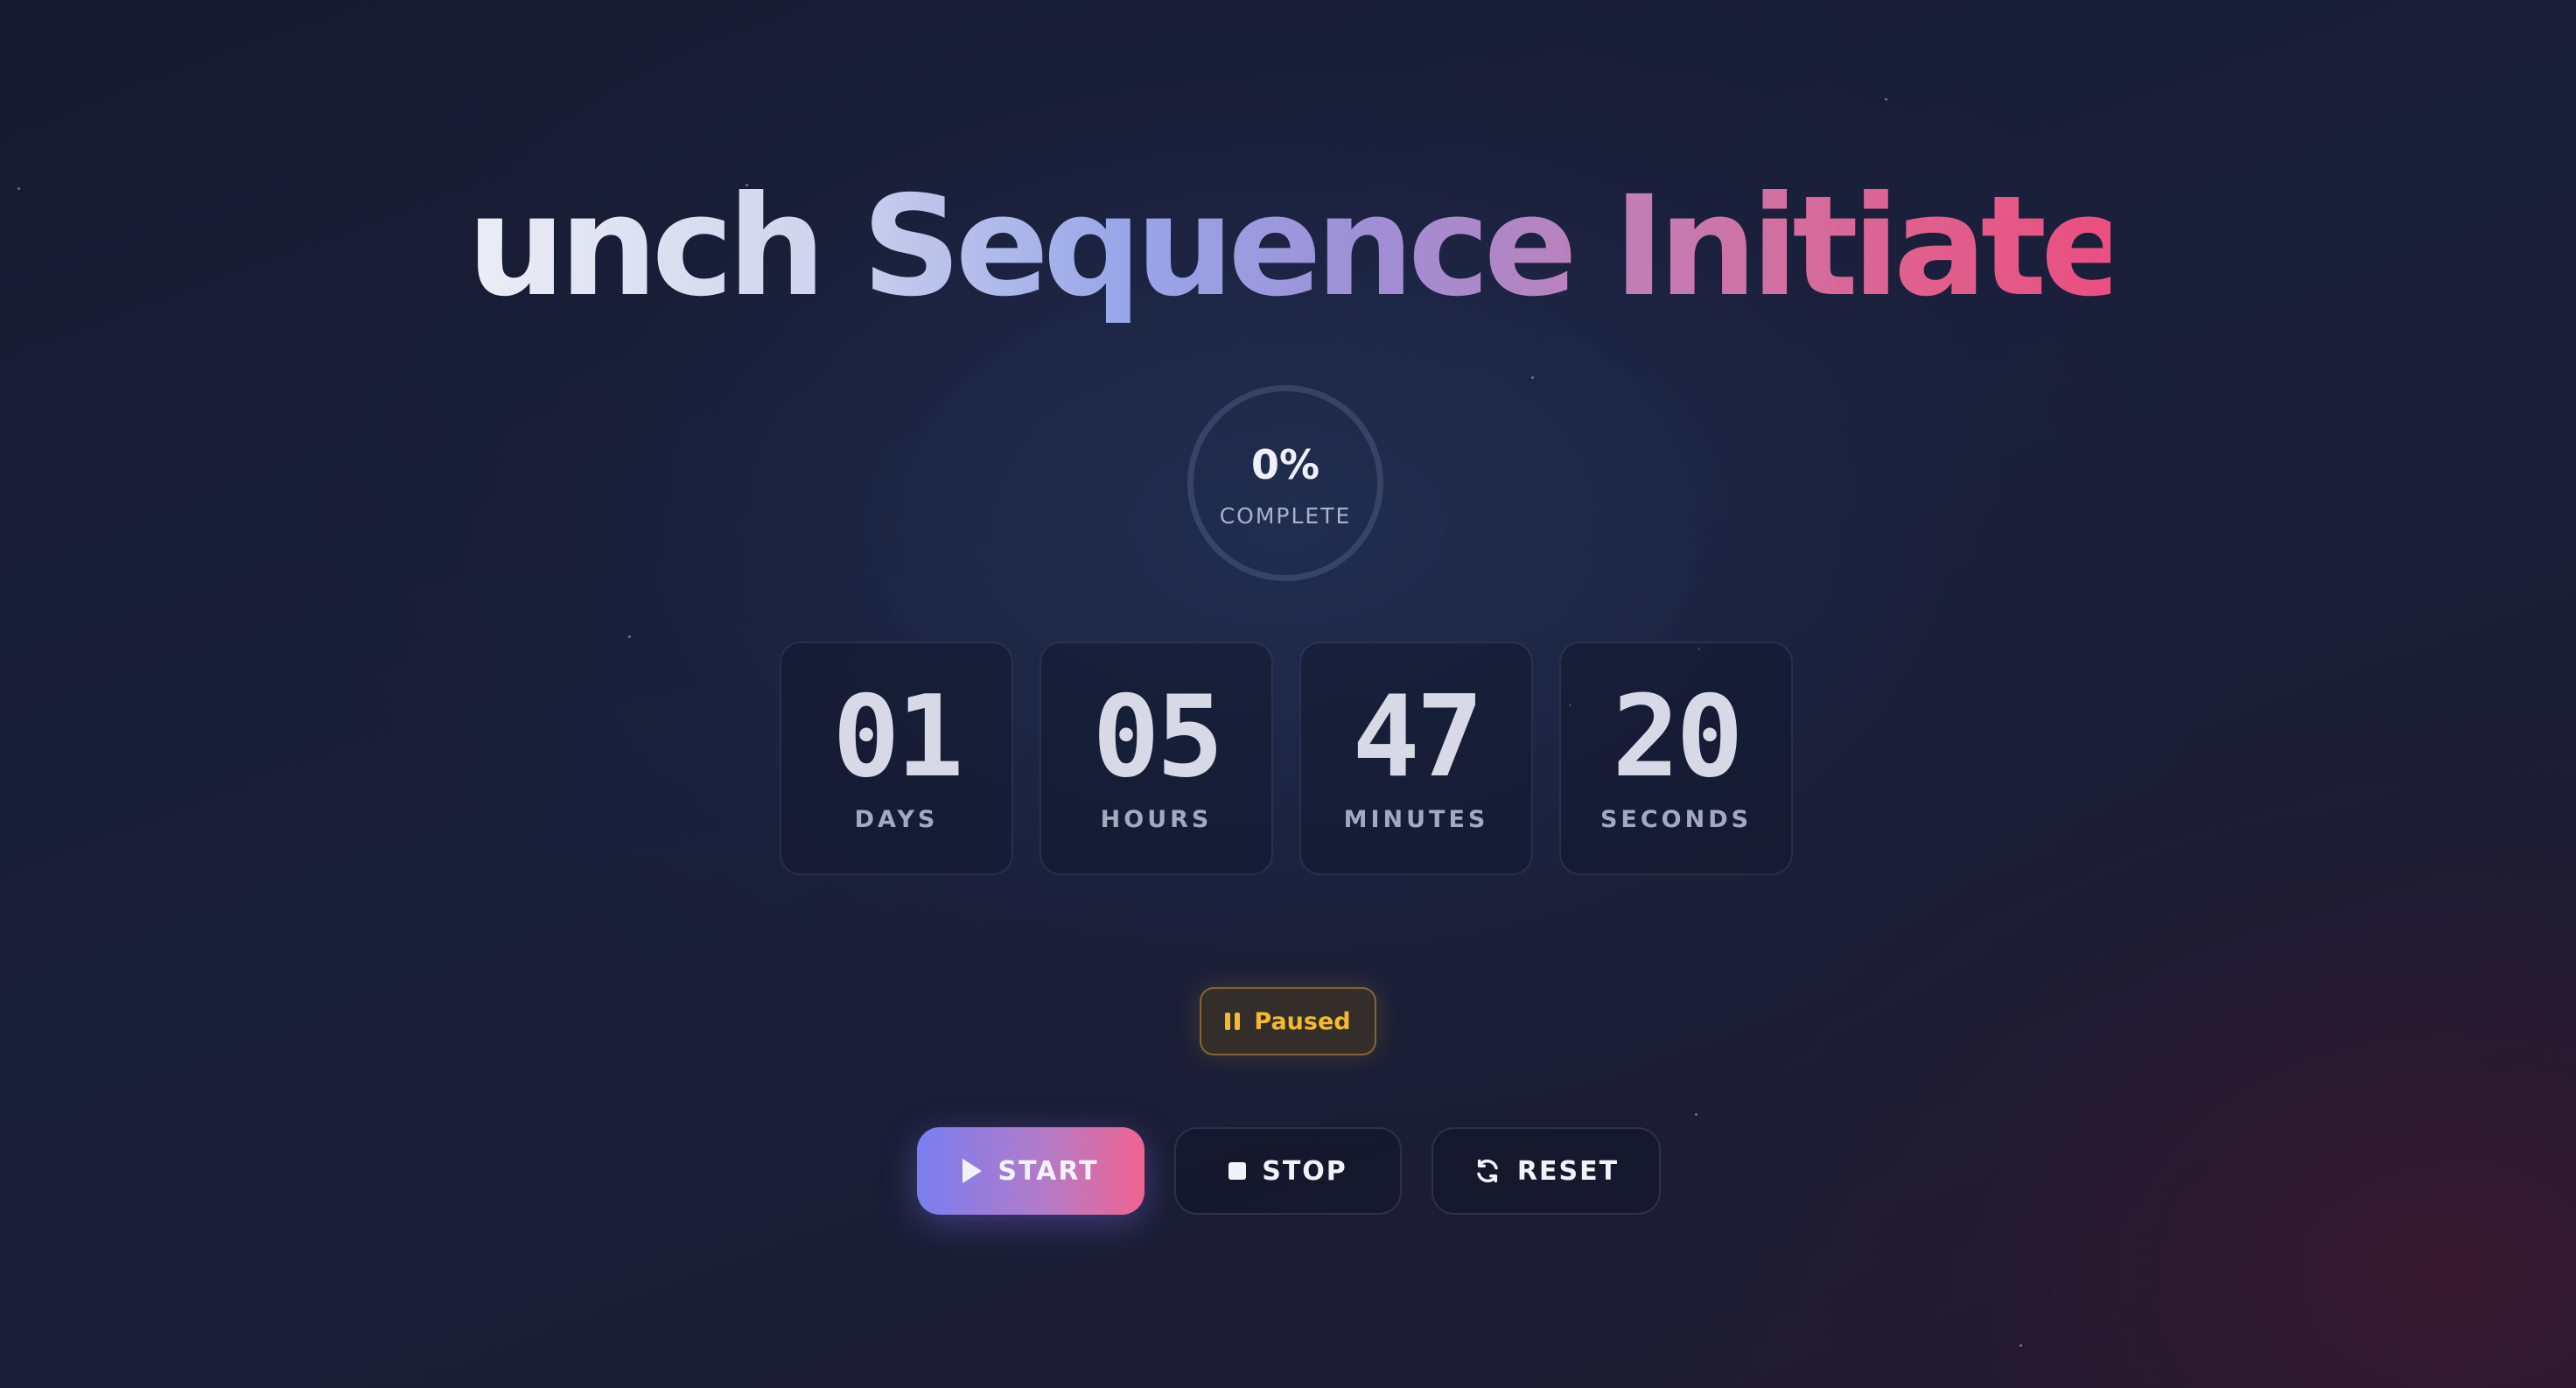  I want to click on page-title: Launch Sequence Initiated!, so click(1288, 247).